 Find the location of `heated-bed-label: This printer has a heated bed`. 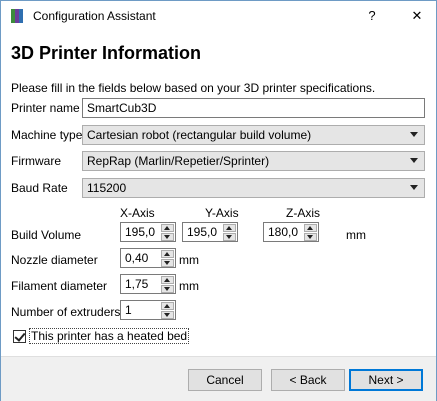

heated-bed-label: This printer has a heated bed is located at coordinates (109, 336).